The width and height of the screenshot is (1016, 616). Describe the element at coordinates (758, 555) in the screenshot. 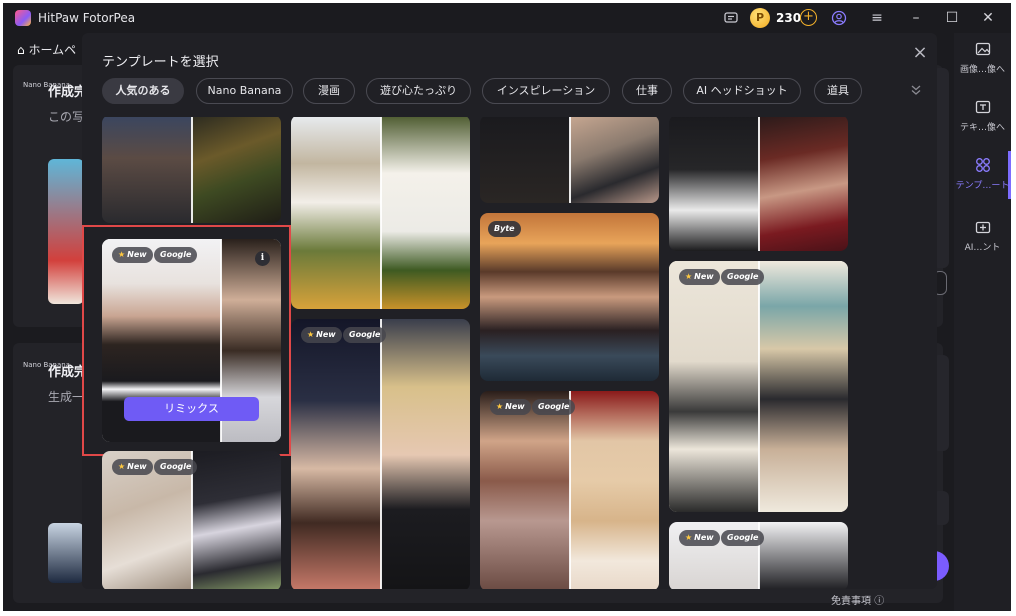

I see `template-card-portrait: ★ New Google` at that location.